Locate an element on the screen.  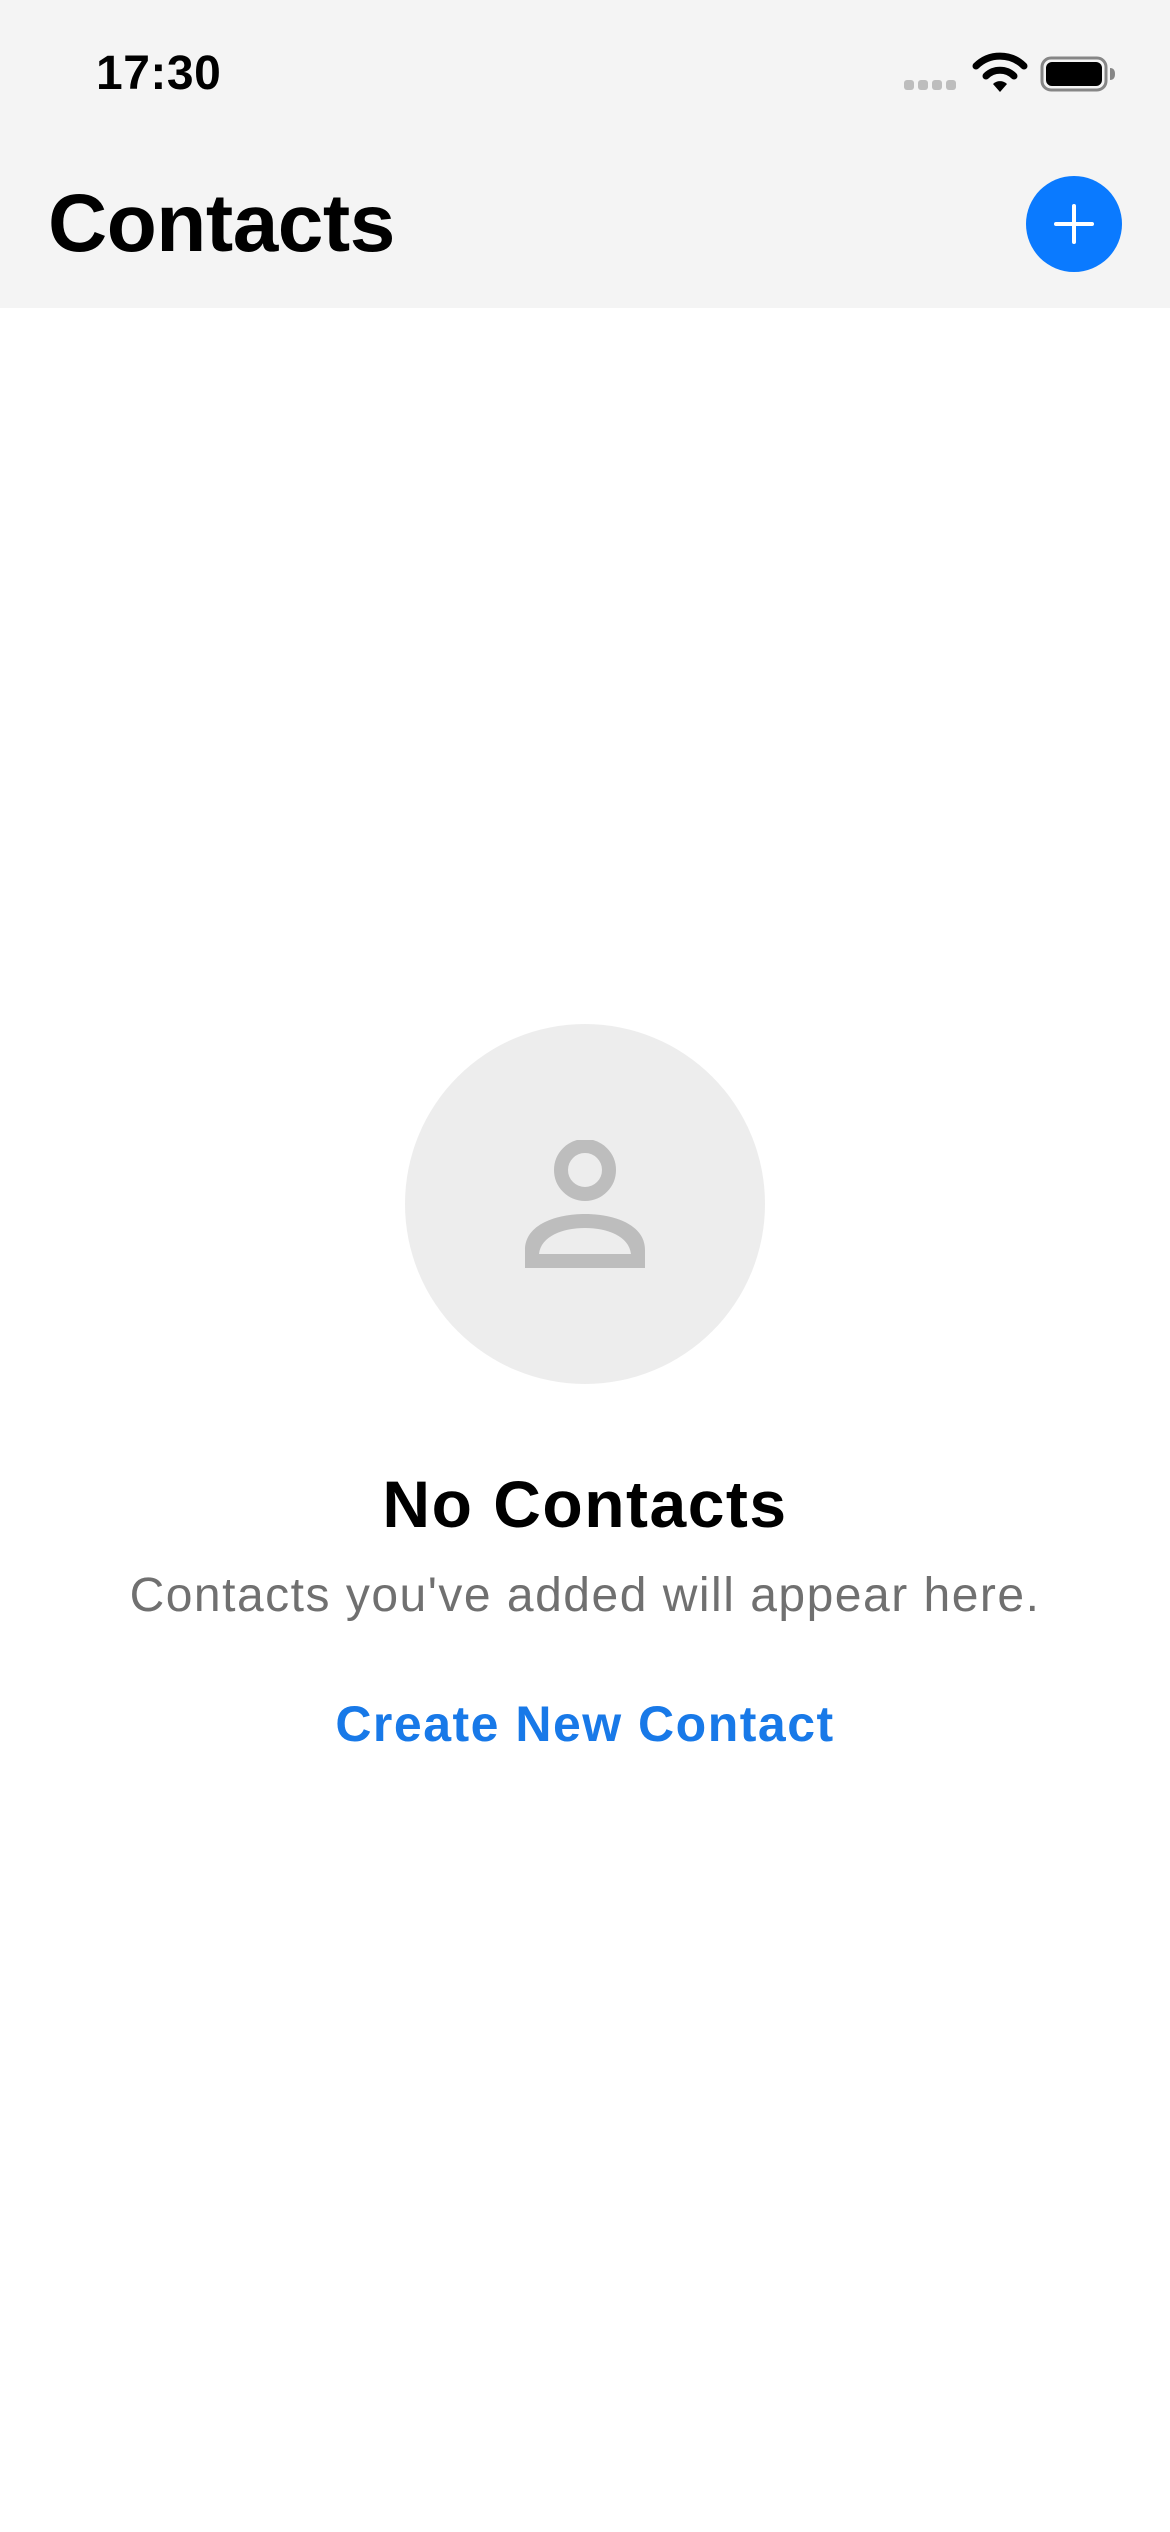
battery-icon is located at coordinates (1077, 74).